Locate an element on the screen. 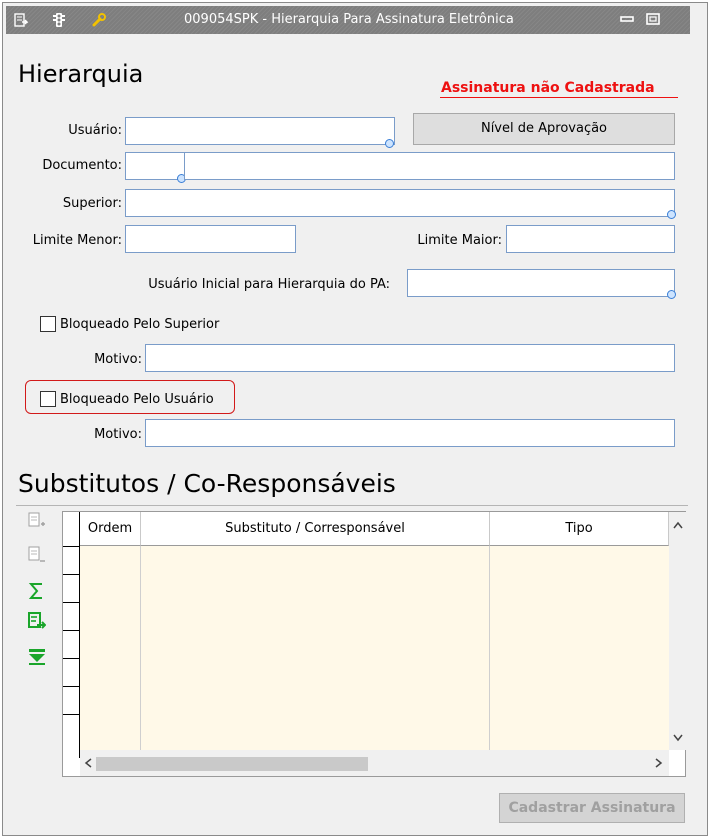 The image size is (714, 840). page-title: Hierarquia is located at coordinates (81, 74).